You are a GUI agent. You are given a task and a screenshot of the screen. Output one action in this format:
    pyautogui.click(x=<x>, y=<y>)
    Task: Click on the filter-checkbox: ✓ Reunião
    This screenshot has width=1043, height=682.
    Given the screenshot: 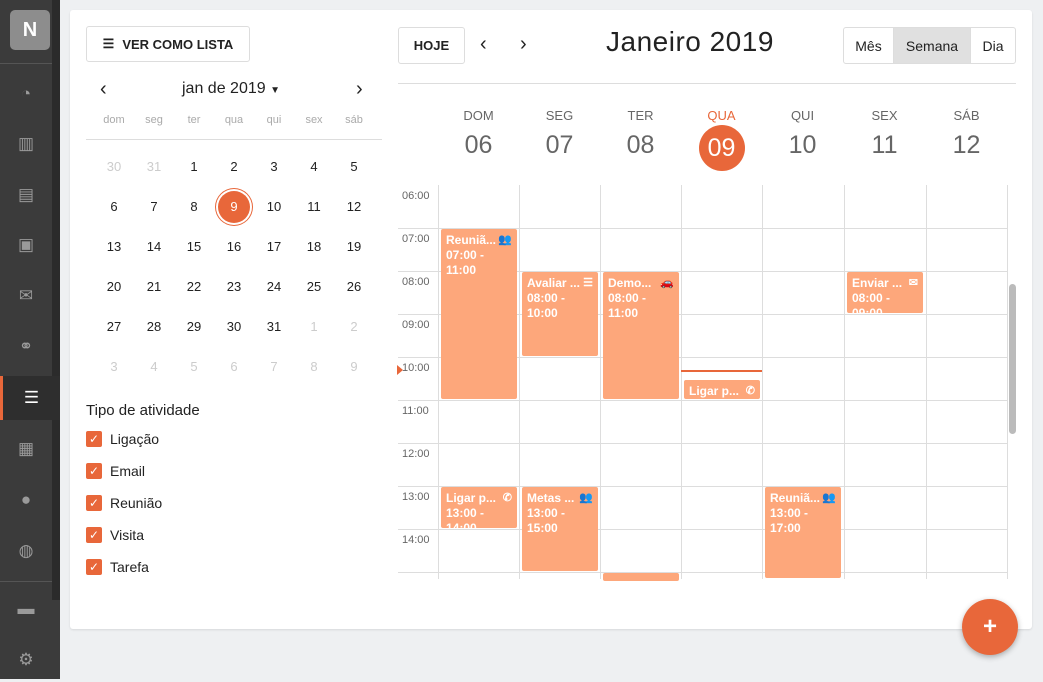 What is the action you would take?
    pyautogui.click(x=124, y=503)
    